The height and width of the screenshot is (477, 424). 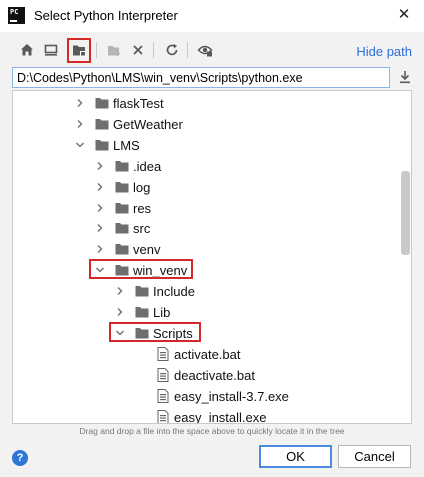 What do you see at coordinates (207, 145) in the screenshot?
I see `tree-folder-row: LMS` at bounding box center [207, 145].